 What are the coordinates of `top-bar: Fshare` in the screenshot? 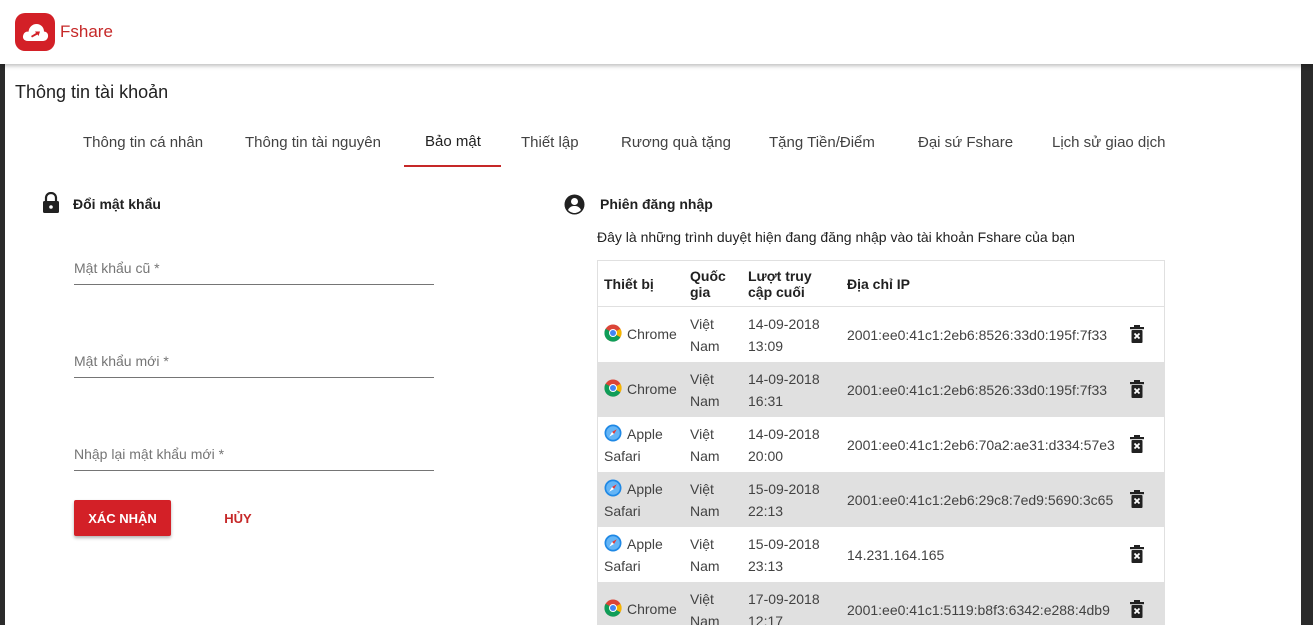 It's located at (656, 32).